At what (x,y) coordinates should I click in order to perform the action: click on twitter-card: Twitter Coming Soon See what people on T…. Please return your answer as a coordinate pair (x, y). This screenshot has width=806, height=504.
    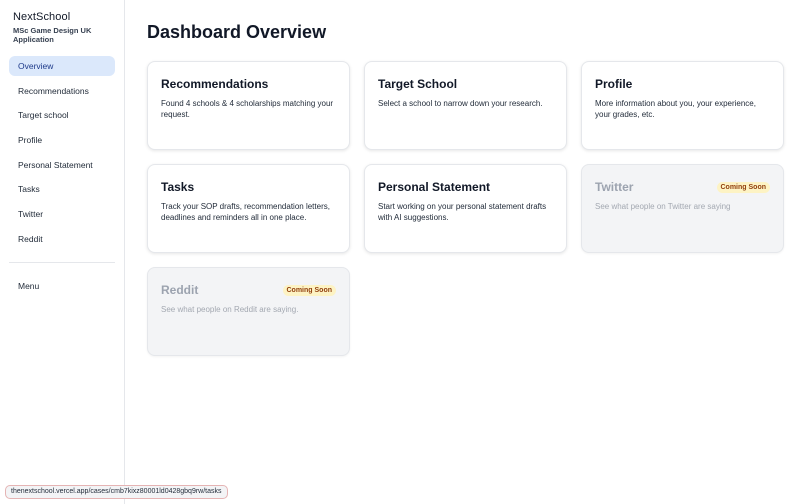
    Looking at the image, I should click on (682, 208).